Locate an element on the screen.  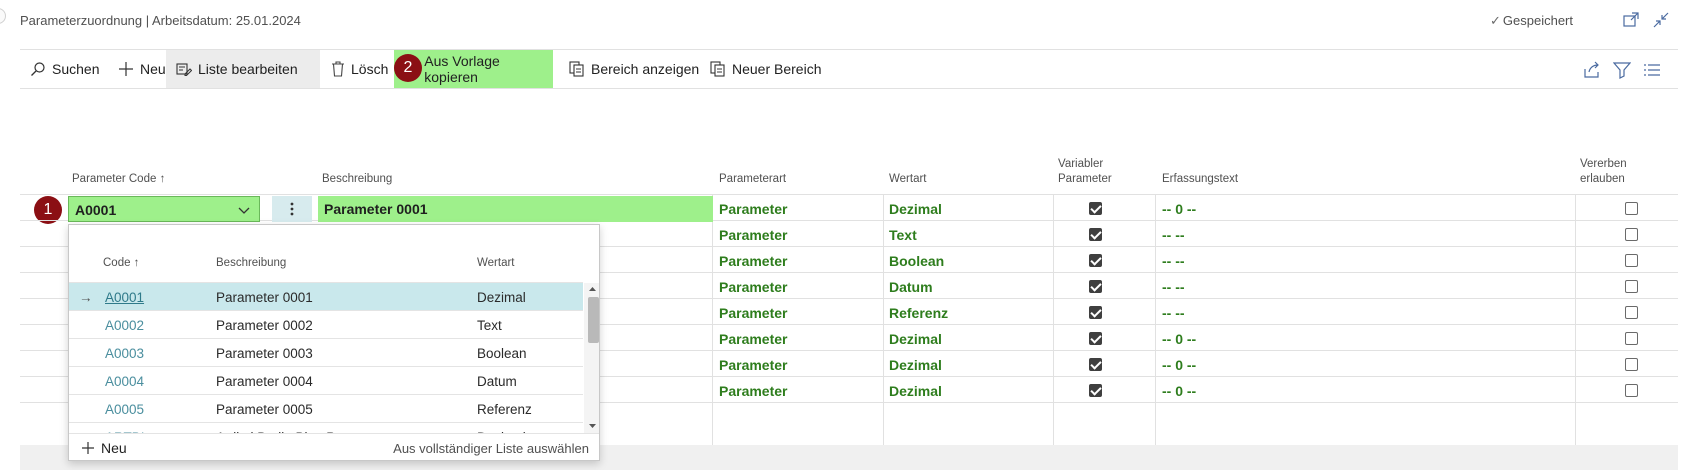
lookup-header-code: Code ↑ is located at coordinates (121, 263).